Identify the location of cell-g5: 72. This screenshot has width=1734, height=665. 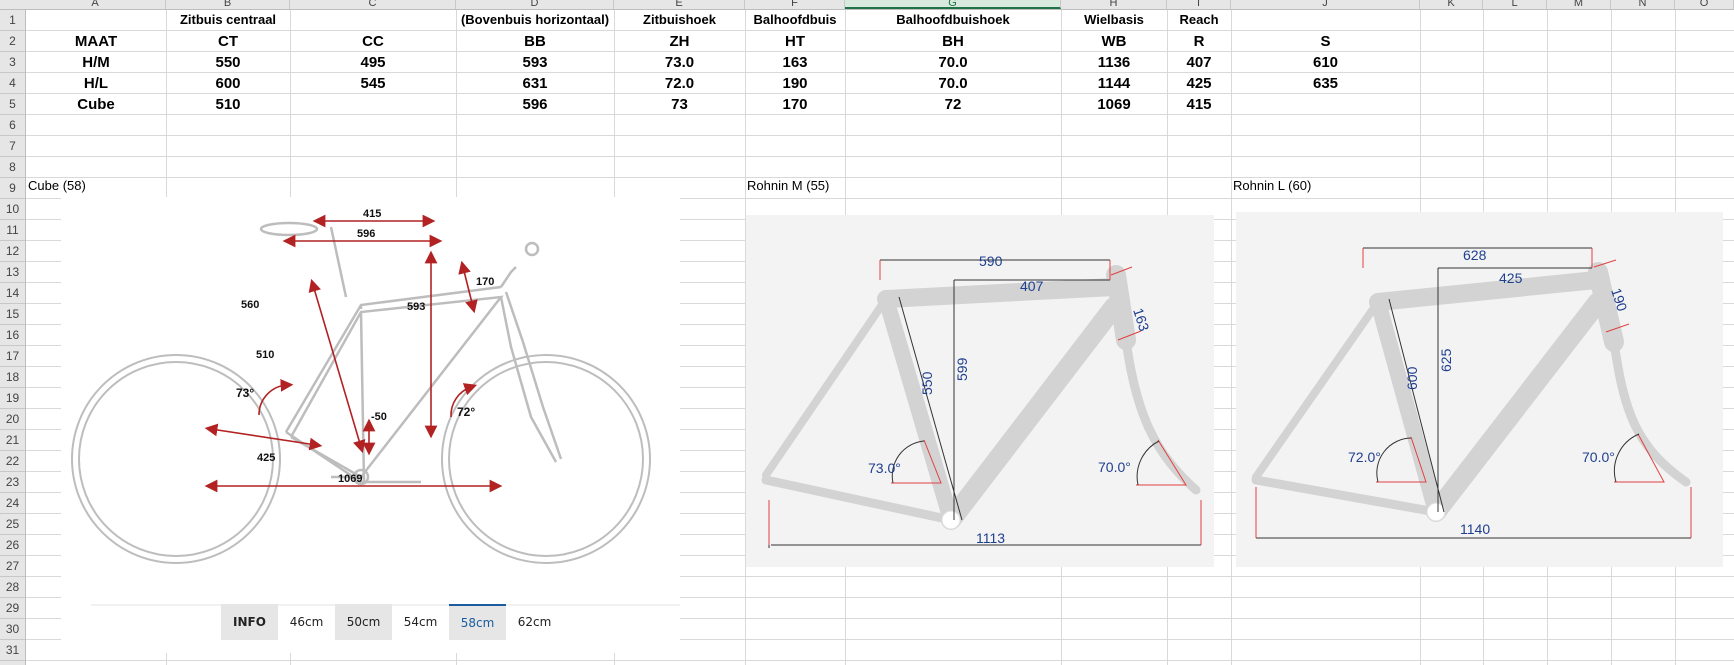
(953, 104).